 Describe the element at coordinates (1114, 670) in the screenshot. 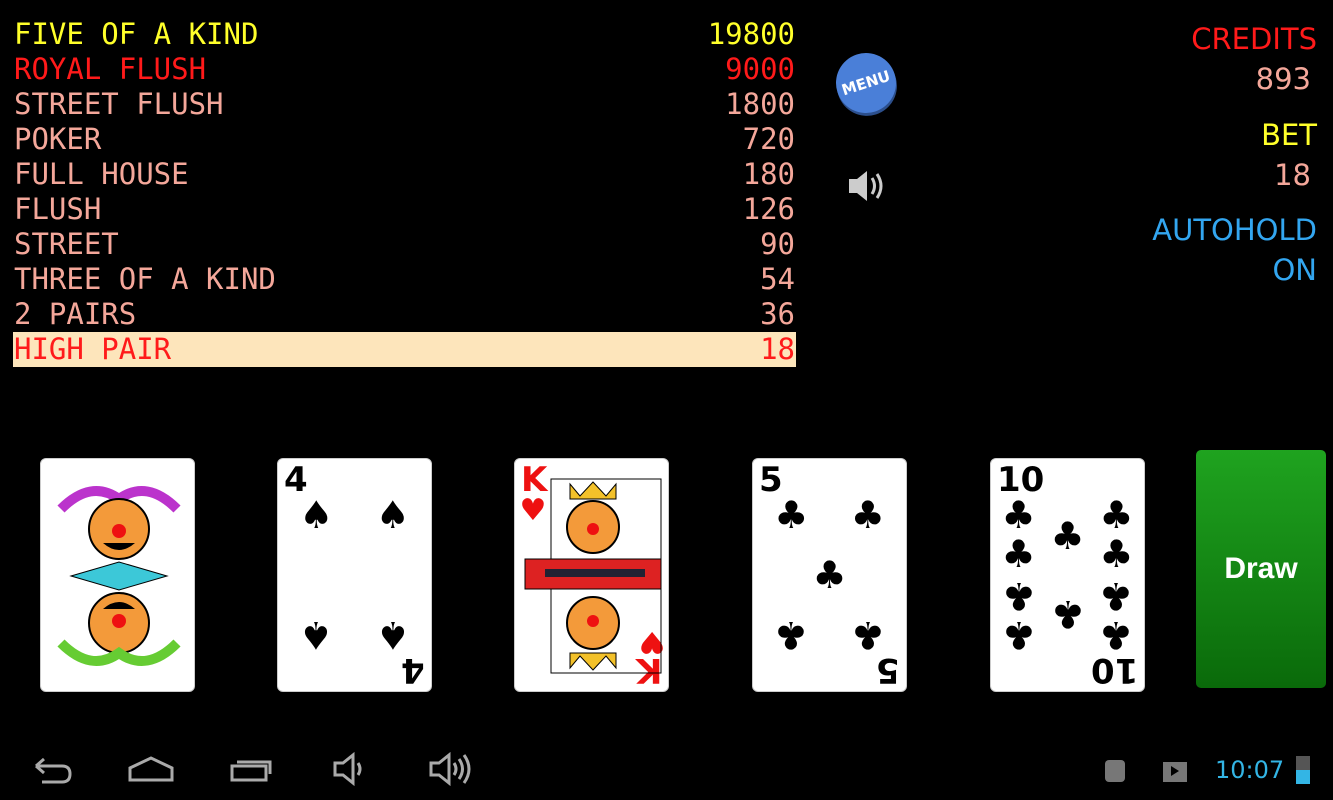

I see `card-rank-inverted: 10` at that location.